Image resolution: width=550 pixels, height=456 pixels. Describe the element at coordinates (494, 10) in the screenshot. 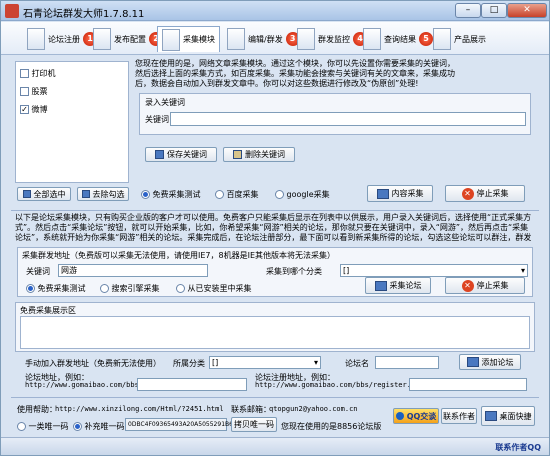

I see `maximize-button: □` at that location.